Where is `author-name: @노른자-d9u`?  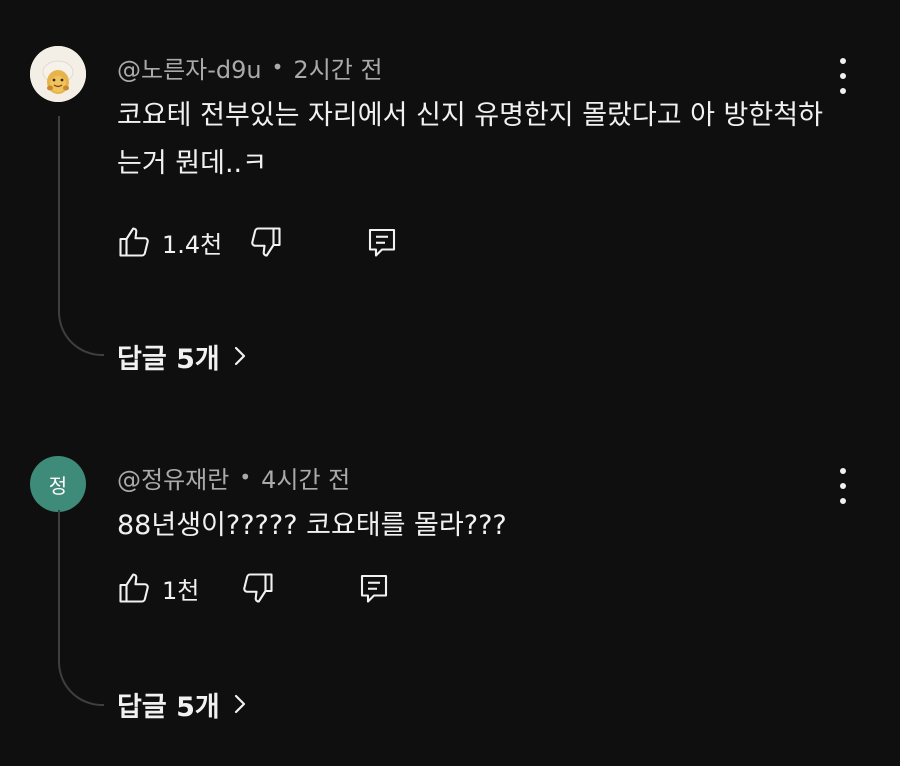
author-name: @노른자-d9u is located at coordinates (189, 67).